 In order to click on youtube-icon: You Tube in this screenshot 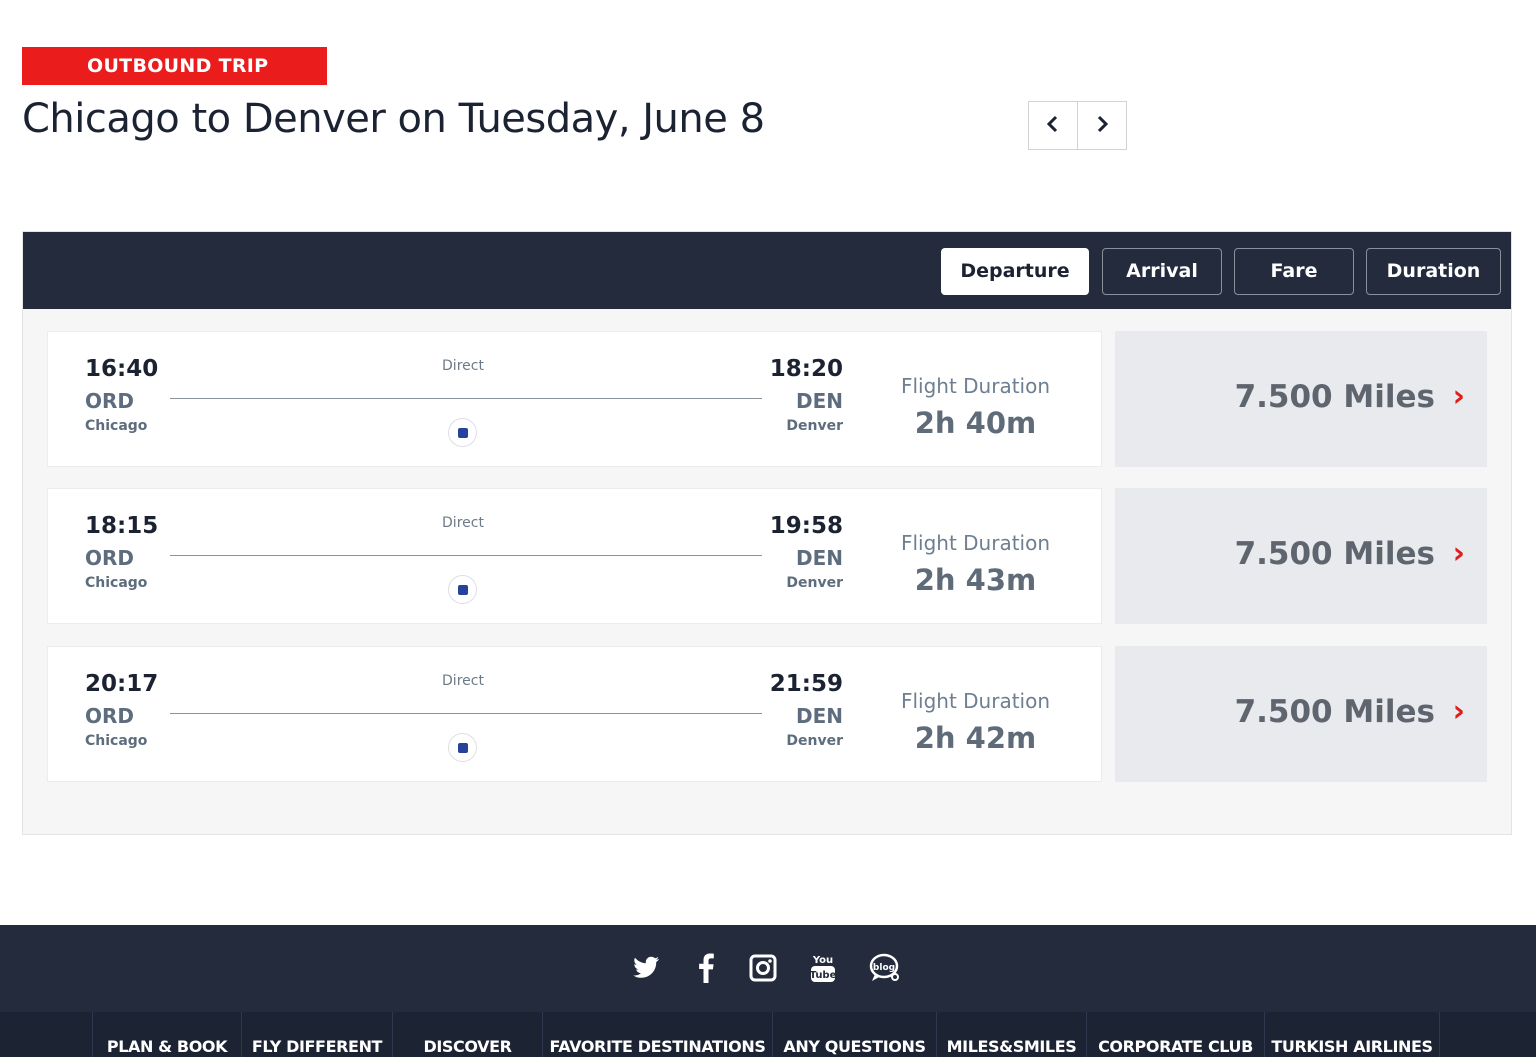, I will do `click(823, 968)`.